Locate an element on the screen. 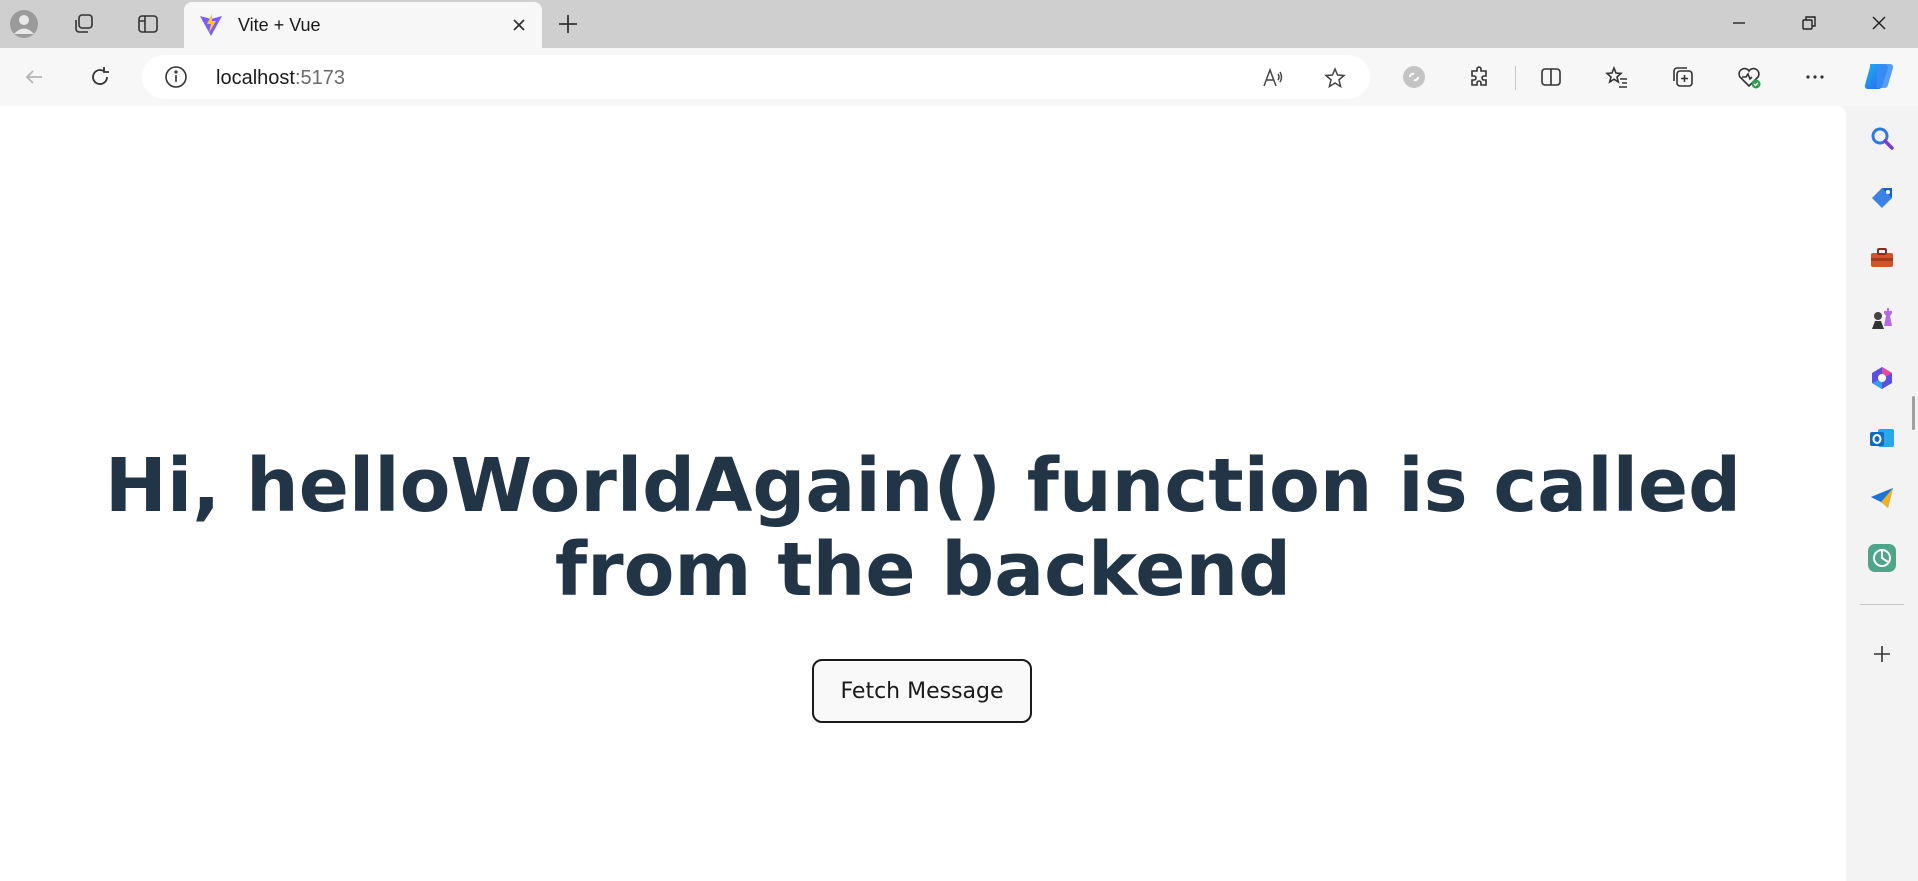 The image size is (1918, 881). new-tab-icon is located at coordinates (568, 24).